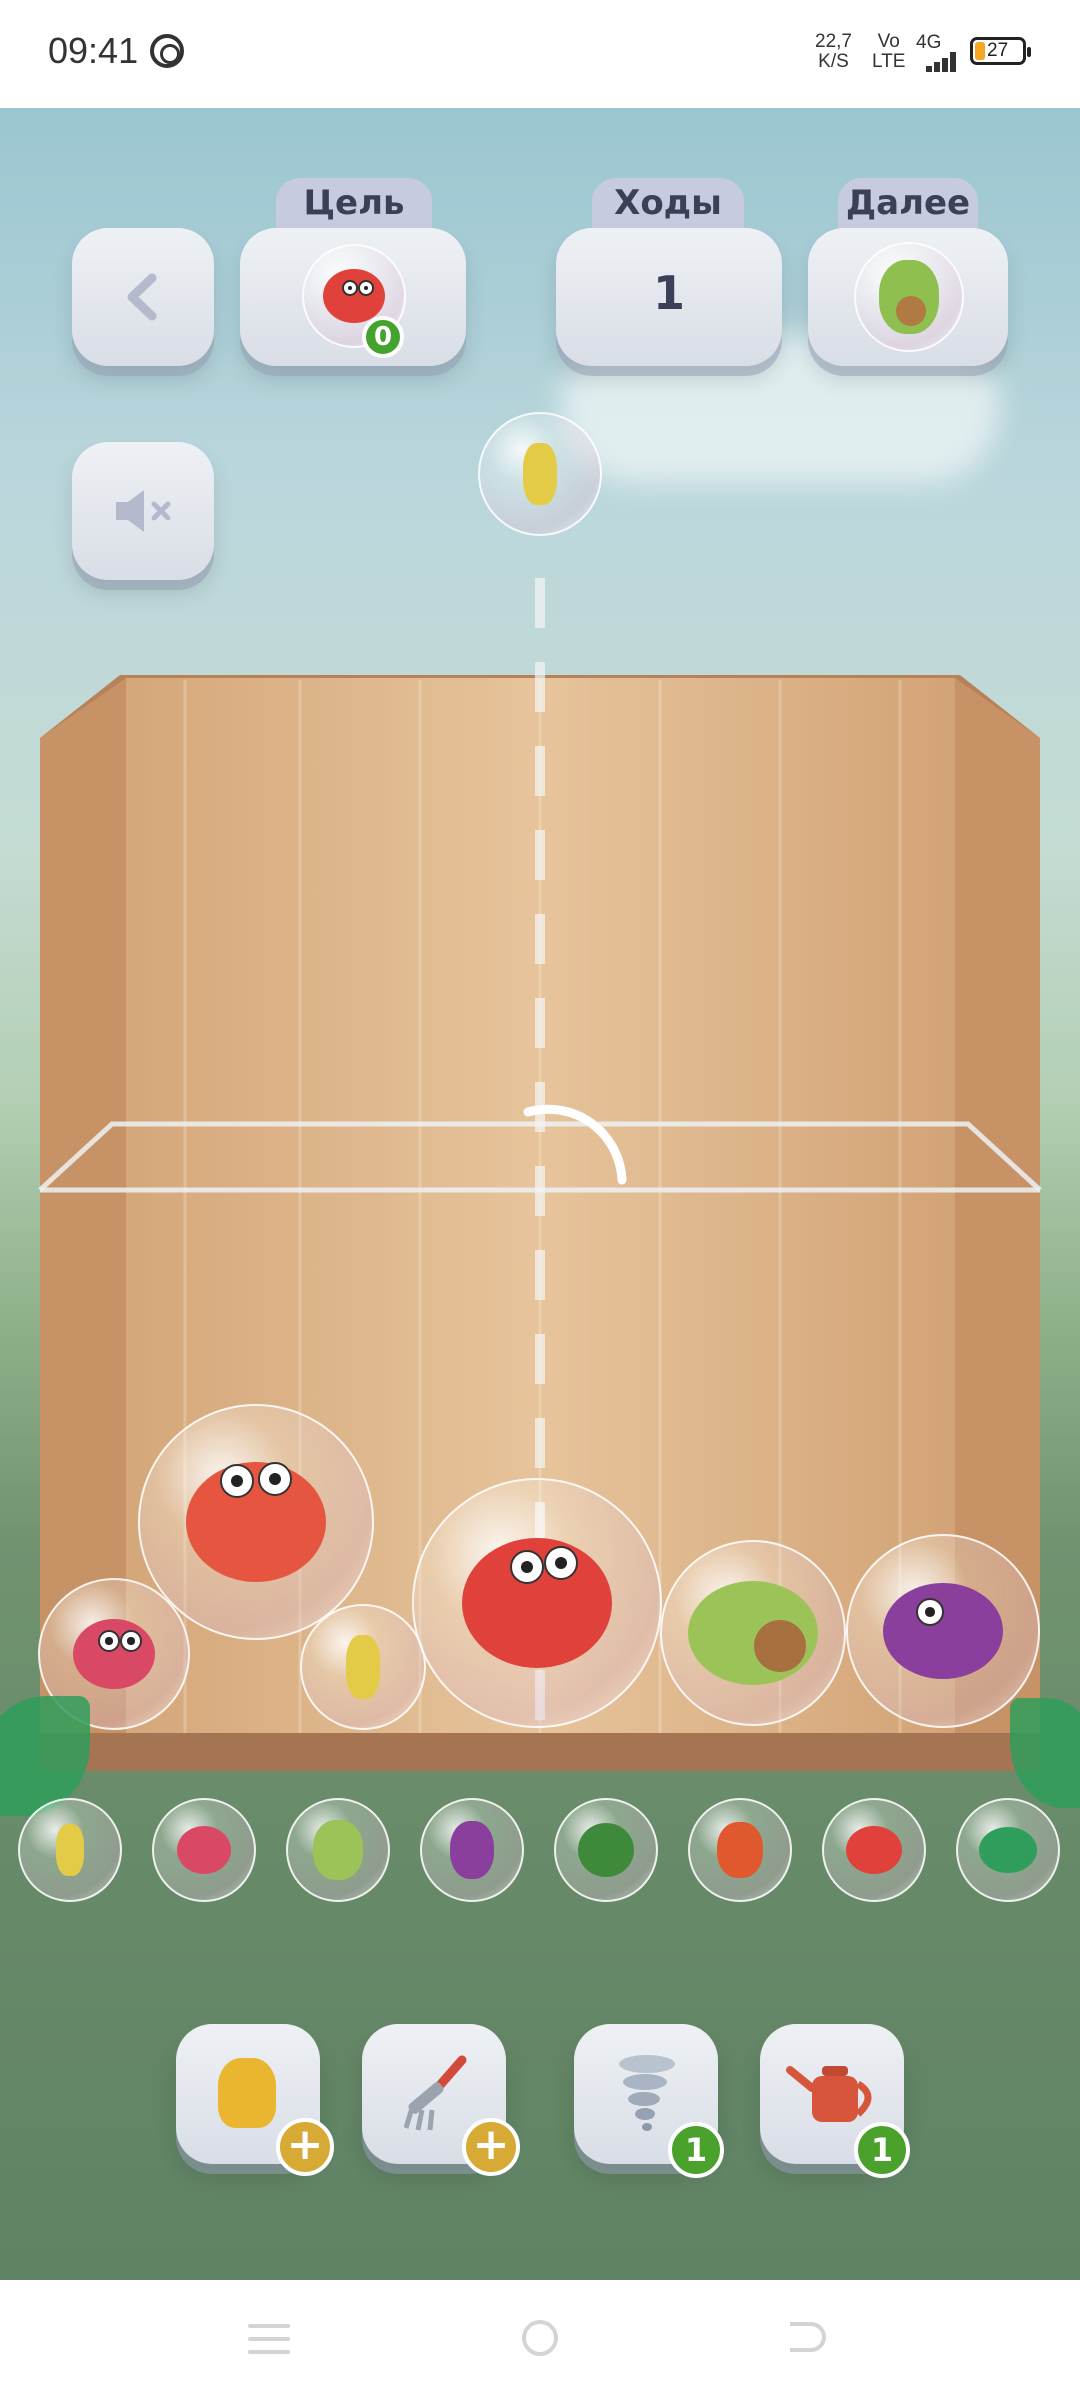 The image size is (1080, 2400). Describe the element at coordinates (889, 61) in the screenshot. I see `volte-bottom: LTE` at that location.